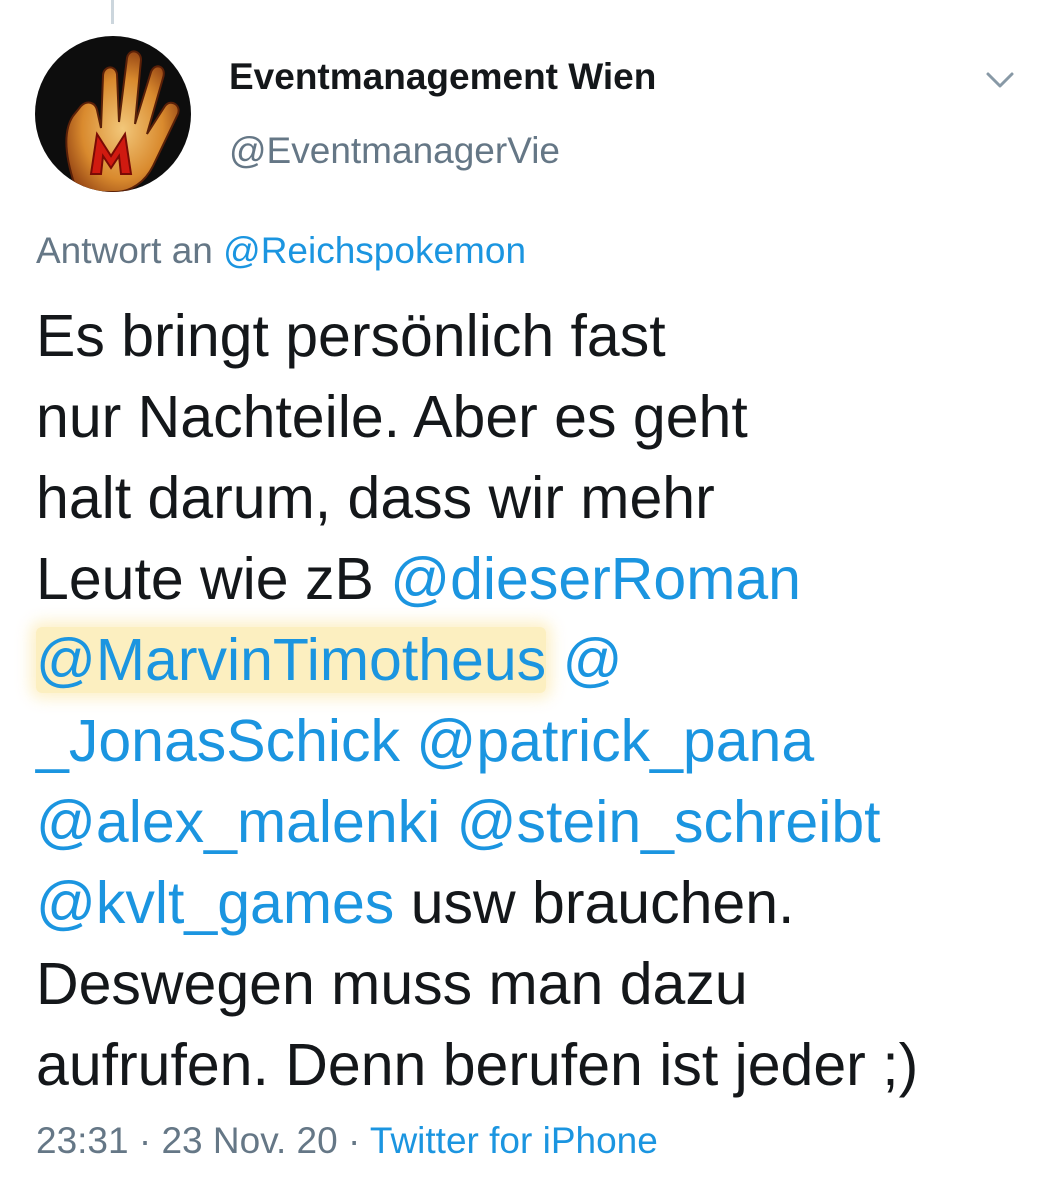 This screenshot has width=1049, height=1200. I want to click on tweet-line: aufrufen. Denn berufen ist jeder ;), so click(531, 1065).